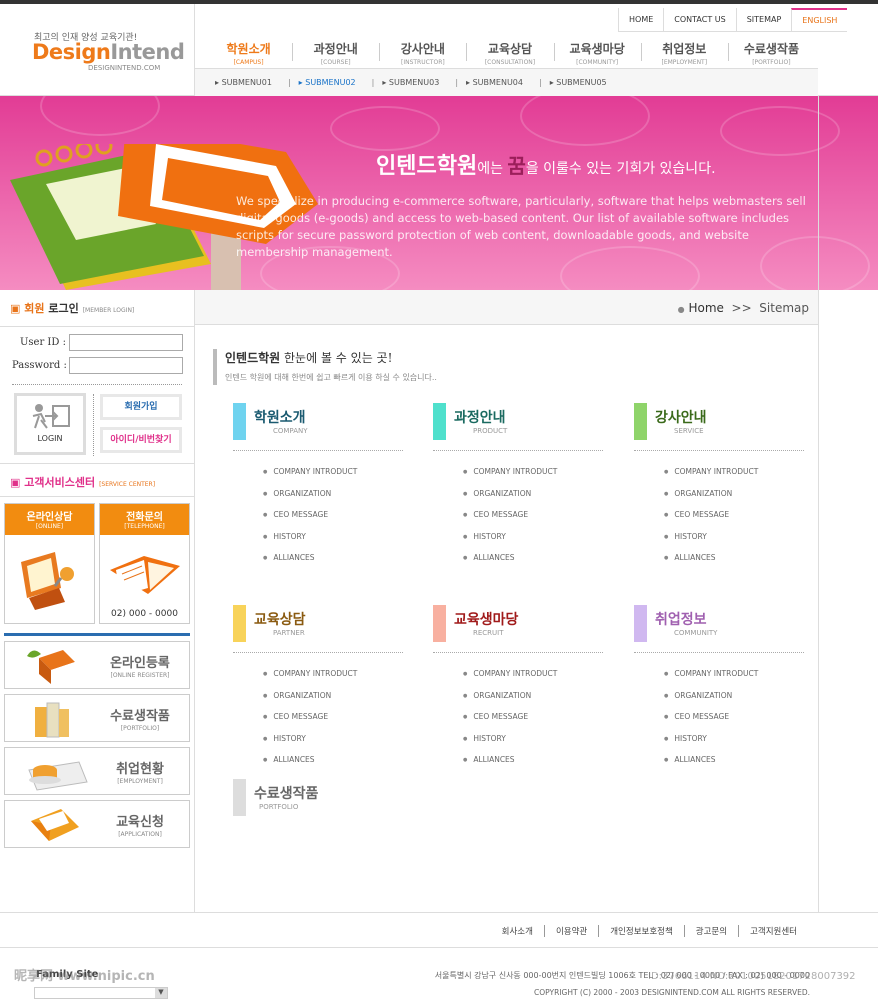  I want to click on open-book-icon, so click(145, 576).